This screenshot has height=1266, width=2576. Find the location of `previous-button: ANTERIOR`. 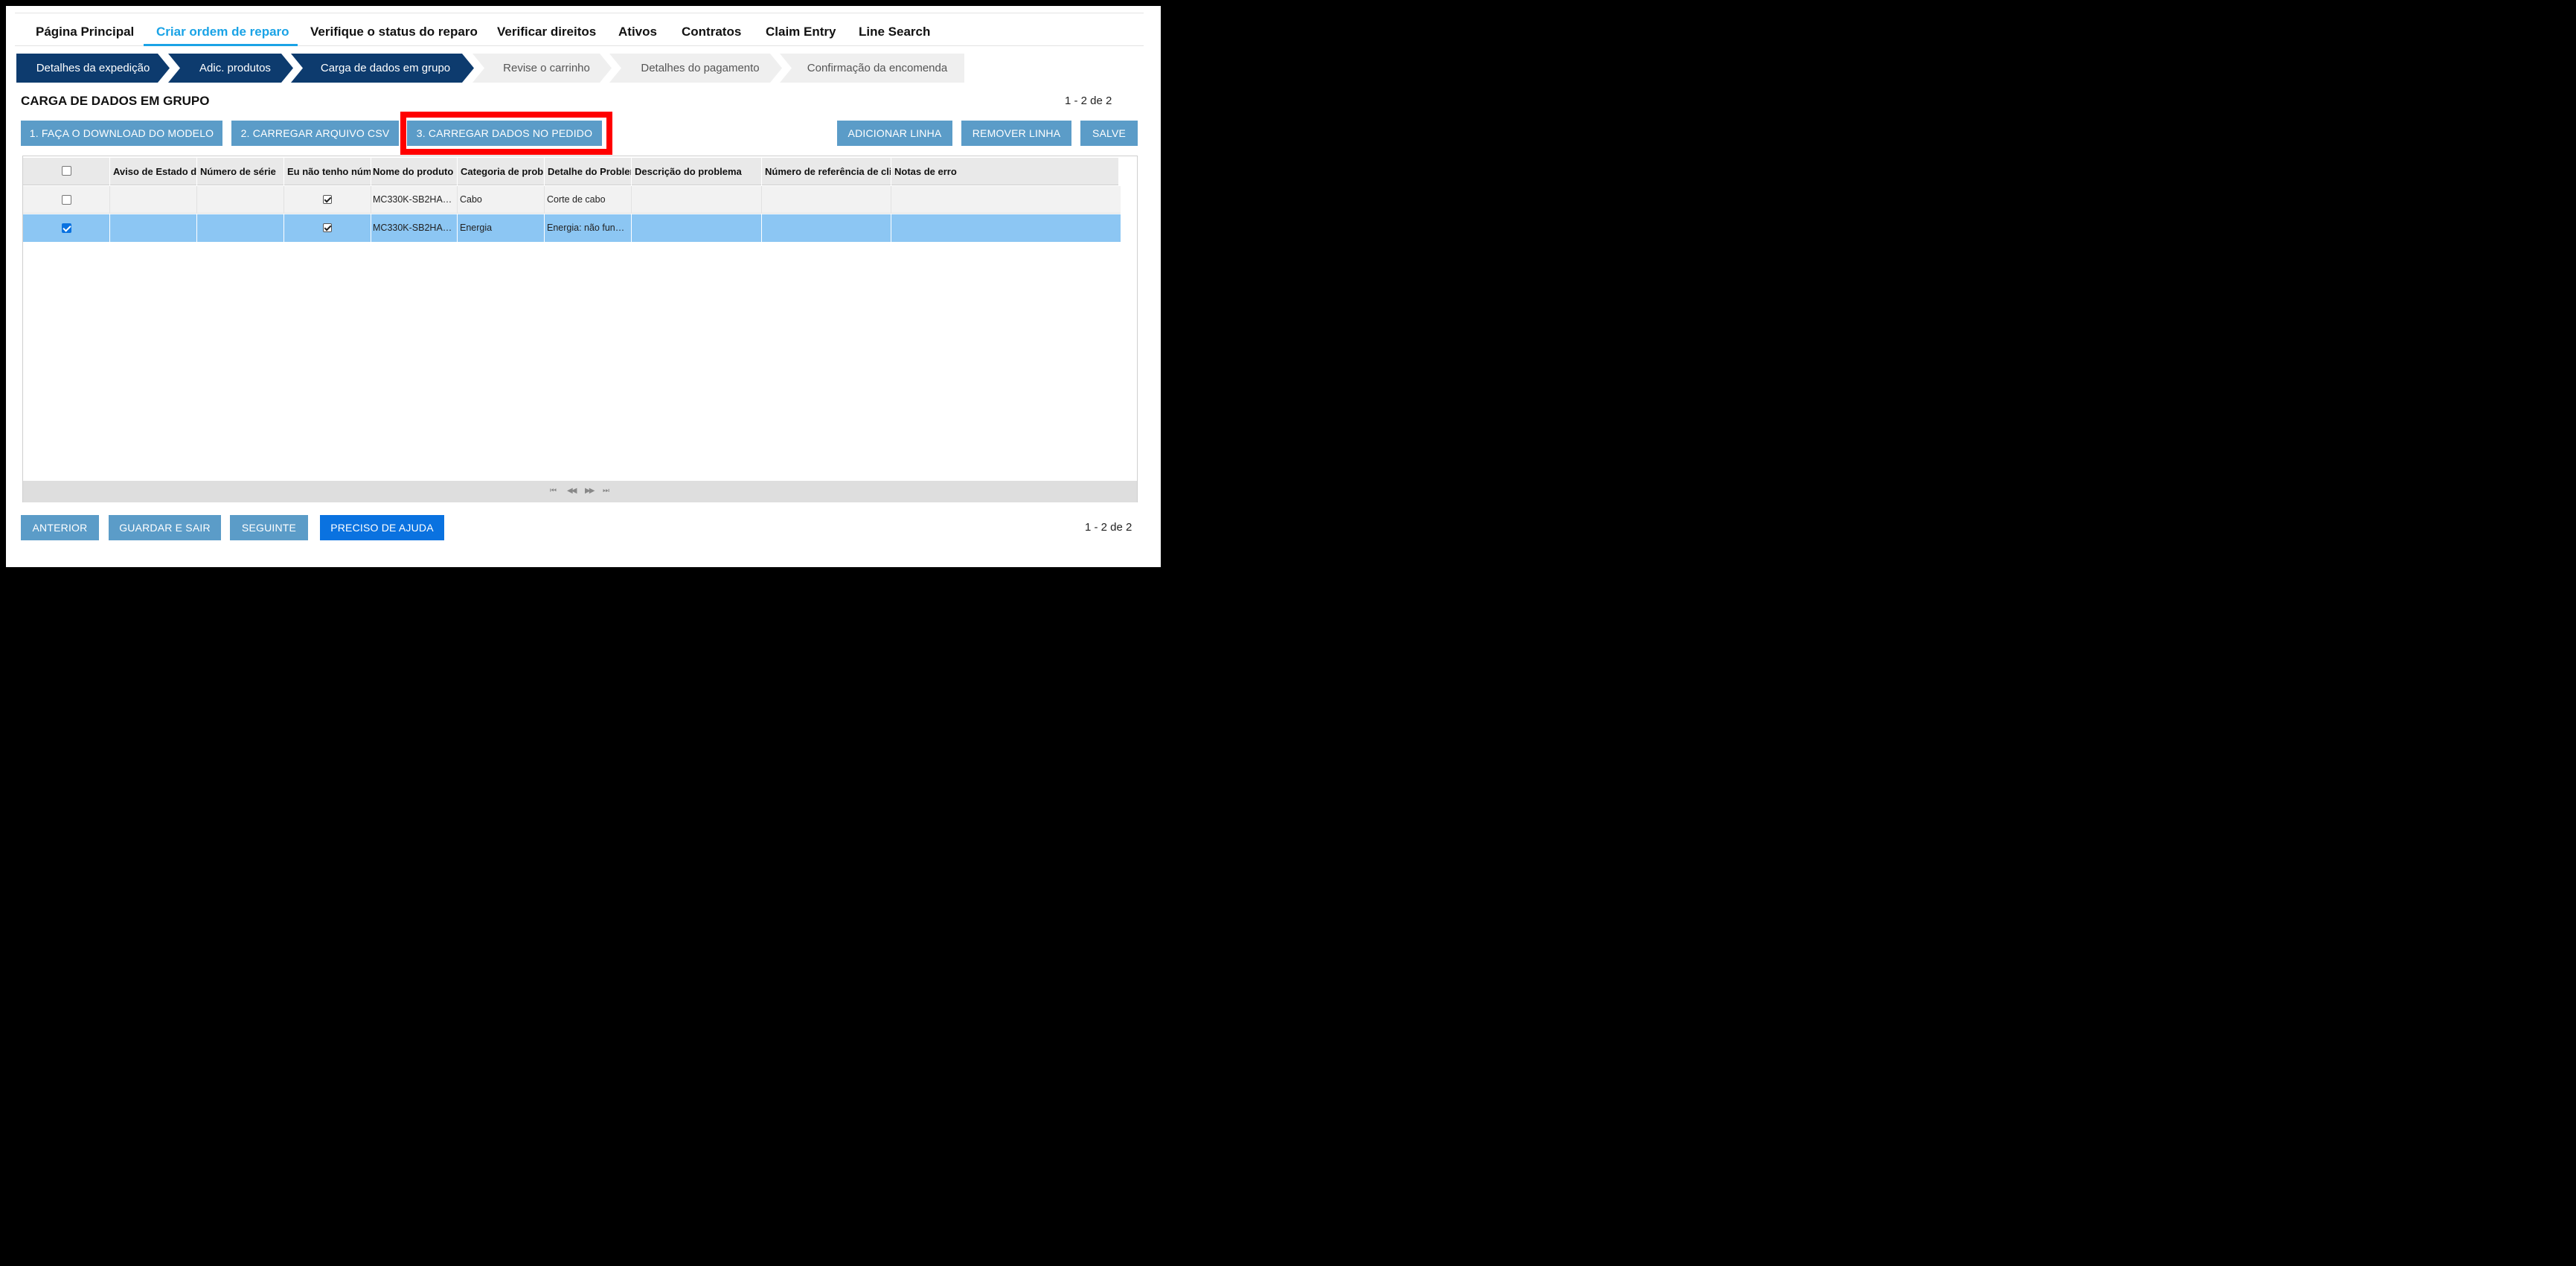

previous-button: ANTERIOR is located at coordinates (60, 527).